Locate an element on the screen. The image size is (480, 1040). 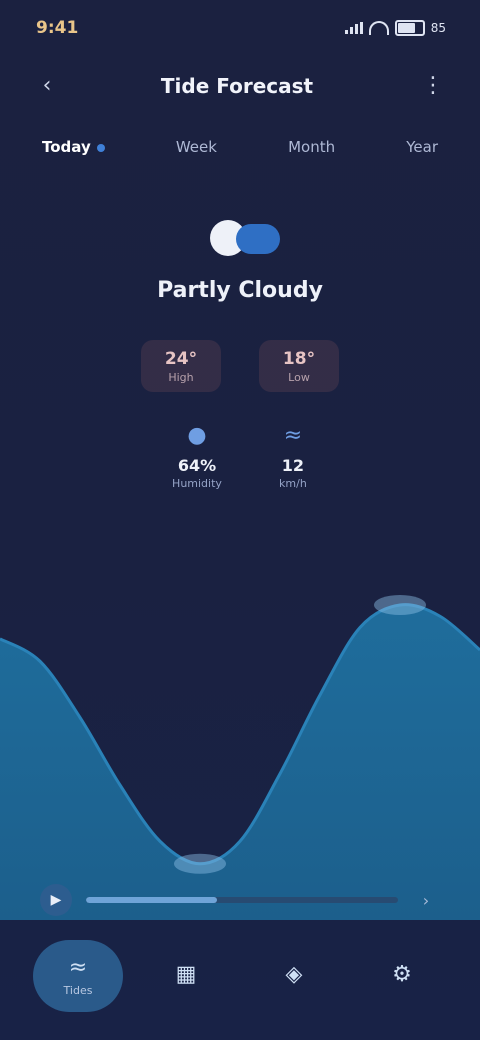
nav-label: Tides is located at coordinates (78, 990).